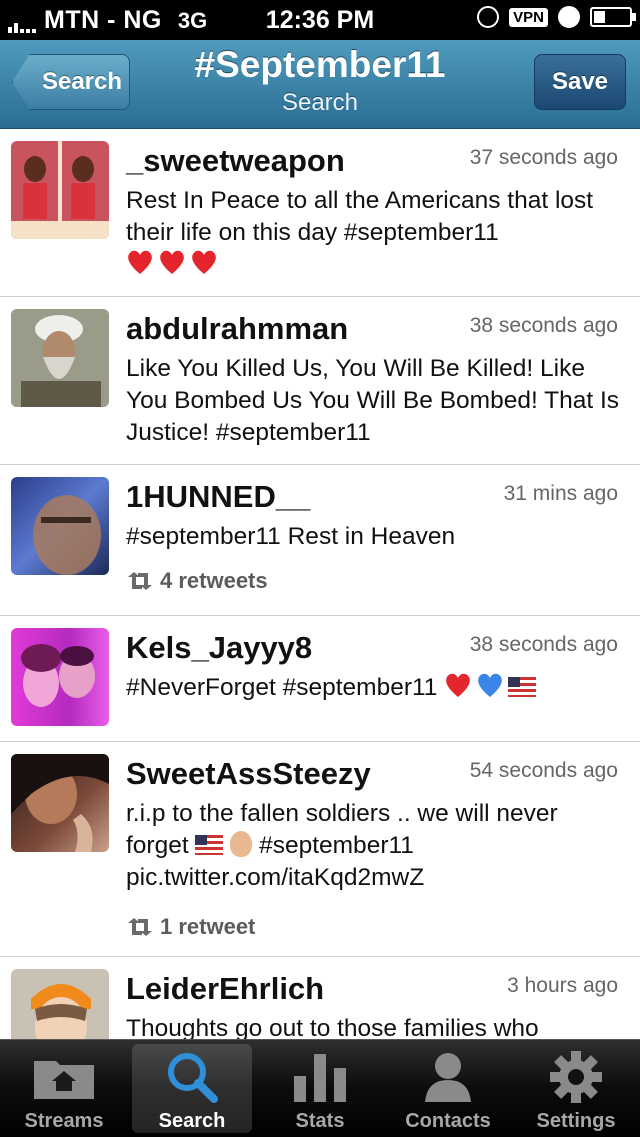  What do you see at coordinates (562, 985) in the screenshot?
I see `tweet-timestamp: 3 hours ago` at bounding box center [562, 985].